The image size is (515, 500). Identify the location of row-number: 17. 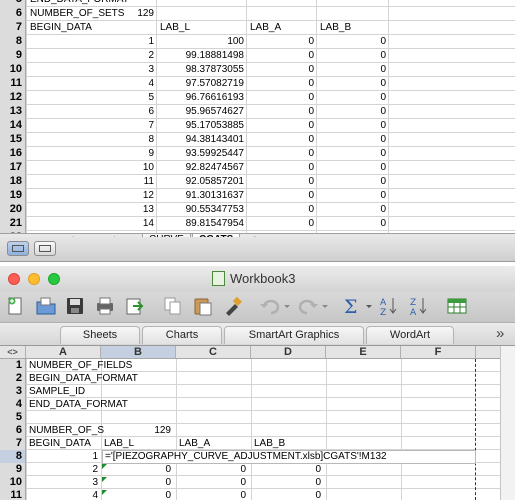
(13, 168).